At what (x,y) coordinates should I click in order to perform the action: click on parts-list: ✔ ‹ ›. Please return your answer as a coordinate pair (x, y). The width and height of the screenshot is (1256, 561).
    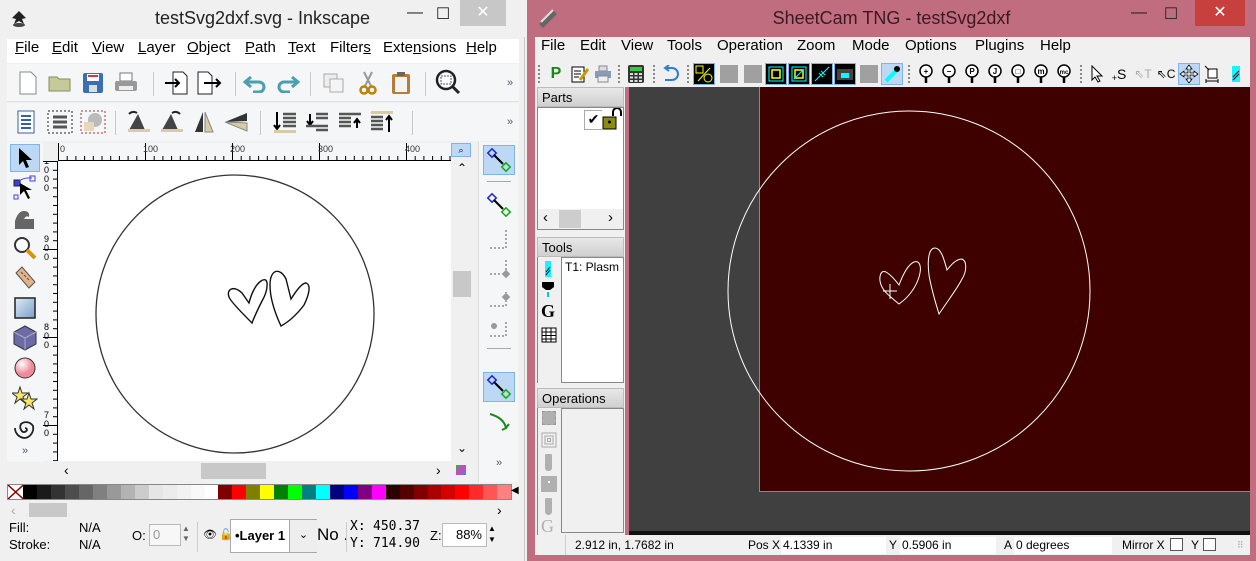
    Looking at the image, I should click on (580, 168).